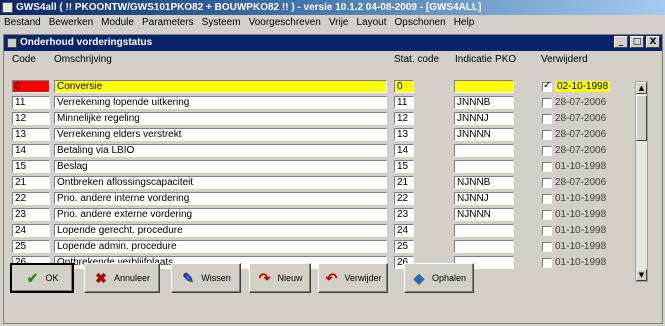  I want to click on code-field: 22, so click(31, 198).